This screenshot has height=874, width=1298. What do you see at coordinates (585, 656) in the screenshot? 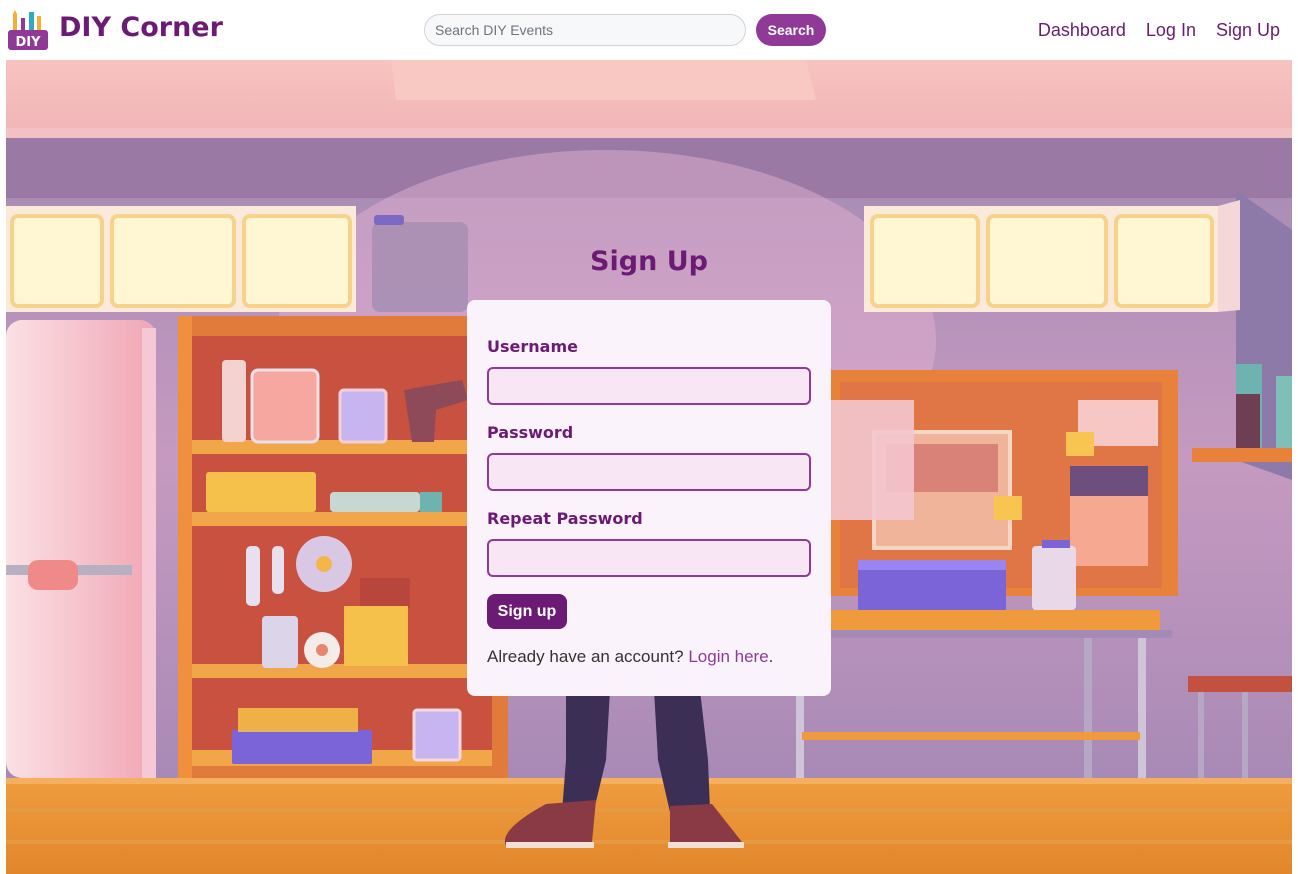
I see `login-prompt-text: Already have an account?` at bounding box center [585, 656].